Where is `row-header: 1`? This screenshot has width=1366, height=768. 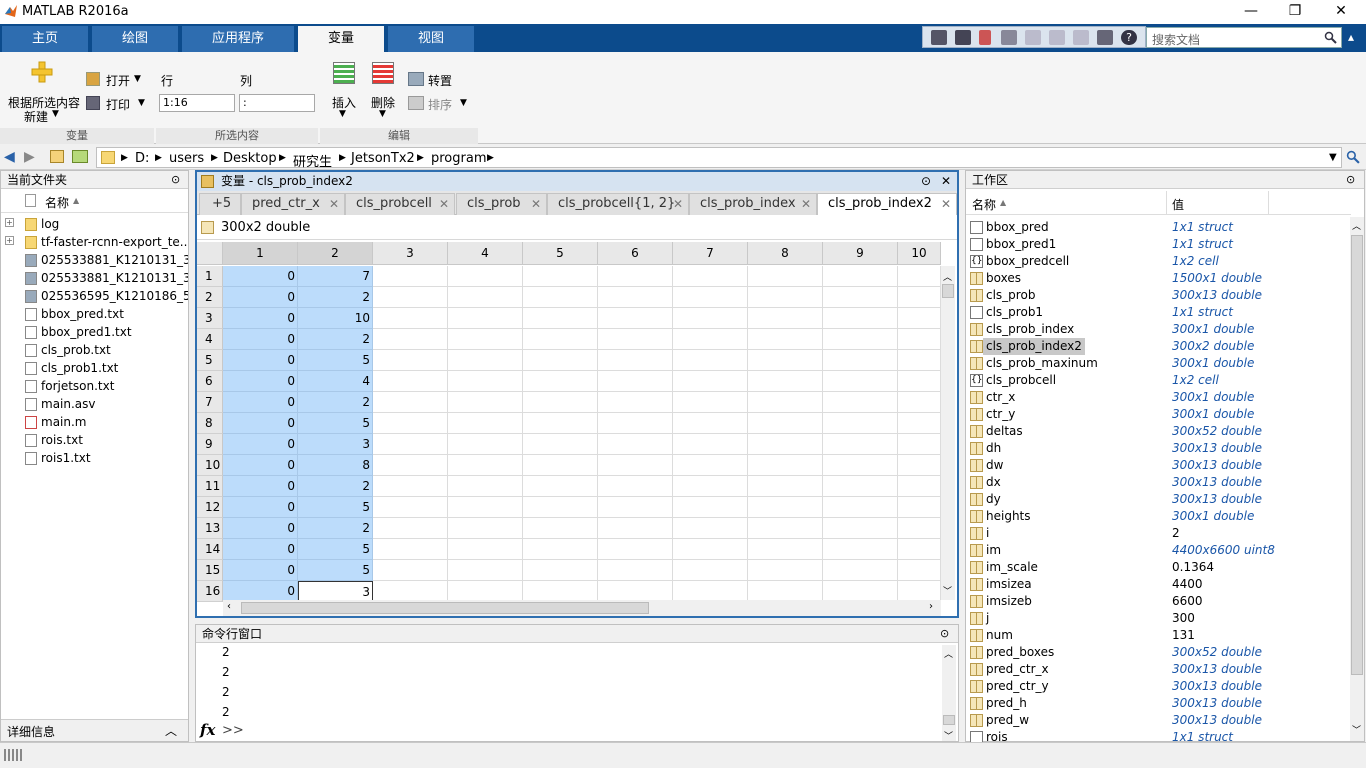 row-header: 1 is located at coordinates (210, 276).